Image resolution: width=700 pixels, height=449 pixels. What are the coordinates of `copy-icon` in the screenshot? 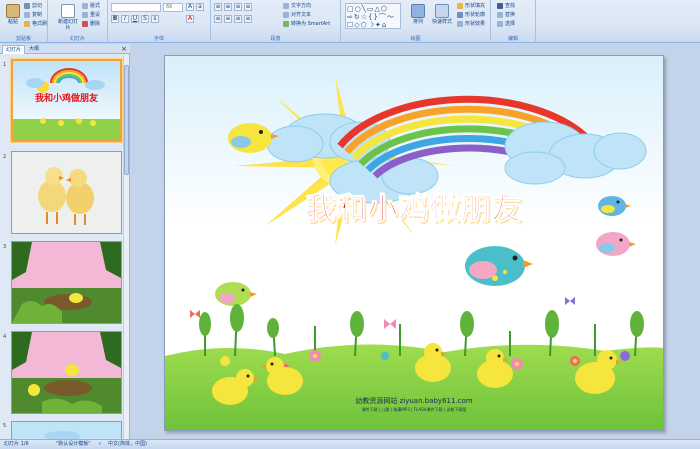 It's located at (27, 14).